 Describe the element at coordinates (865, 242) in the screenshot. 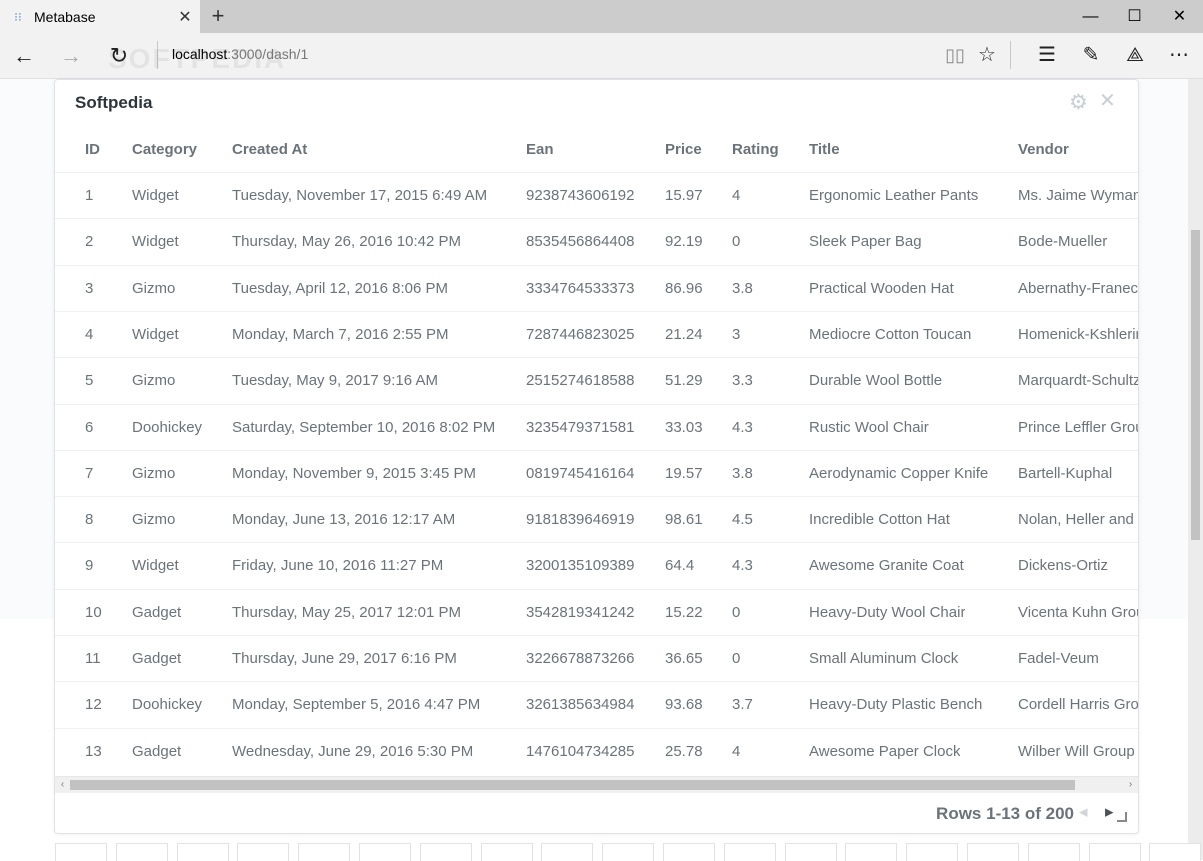

I see `table-cell: Sleek Paper Bag` at that location.